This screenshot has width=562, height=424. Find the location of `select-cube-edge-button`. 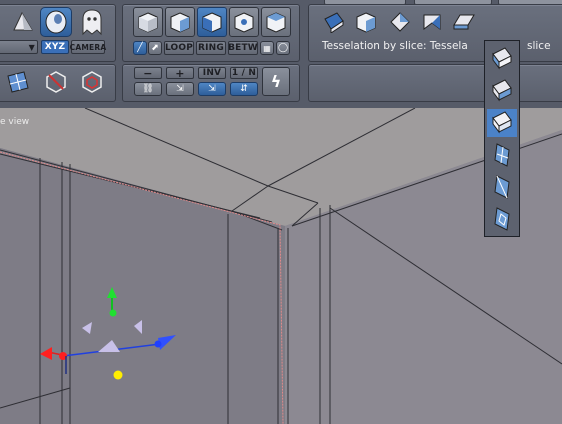

select-cube-edge-button is located at coordinates (180, 22).